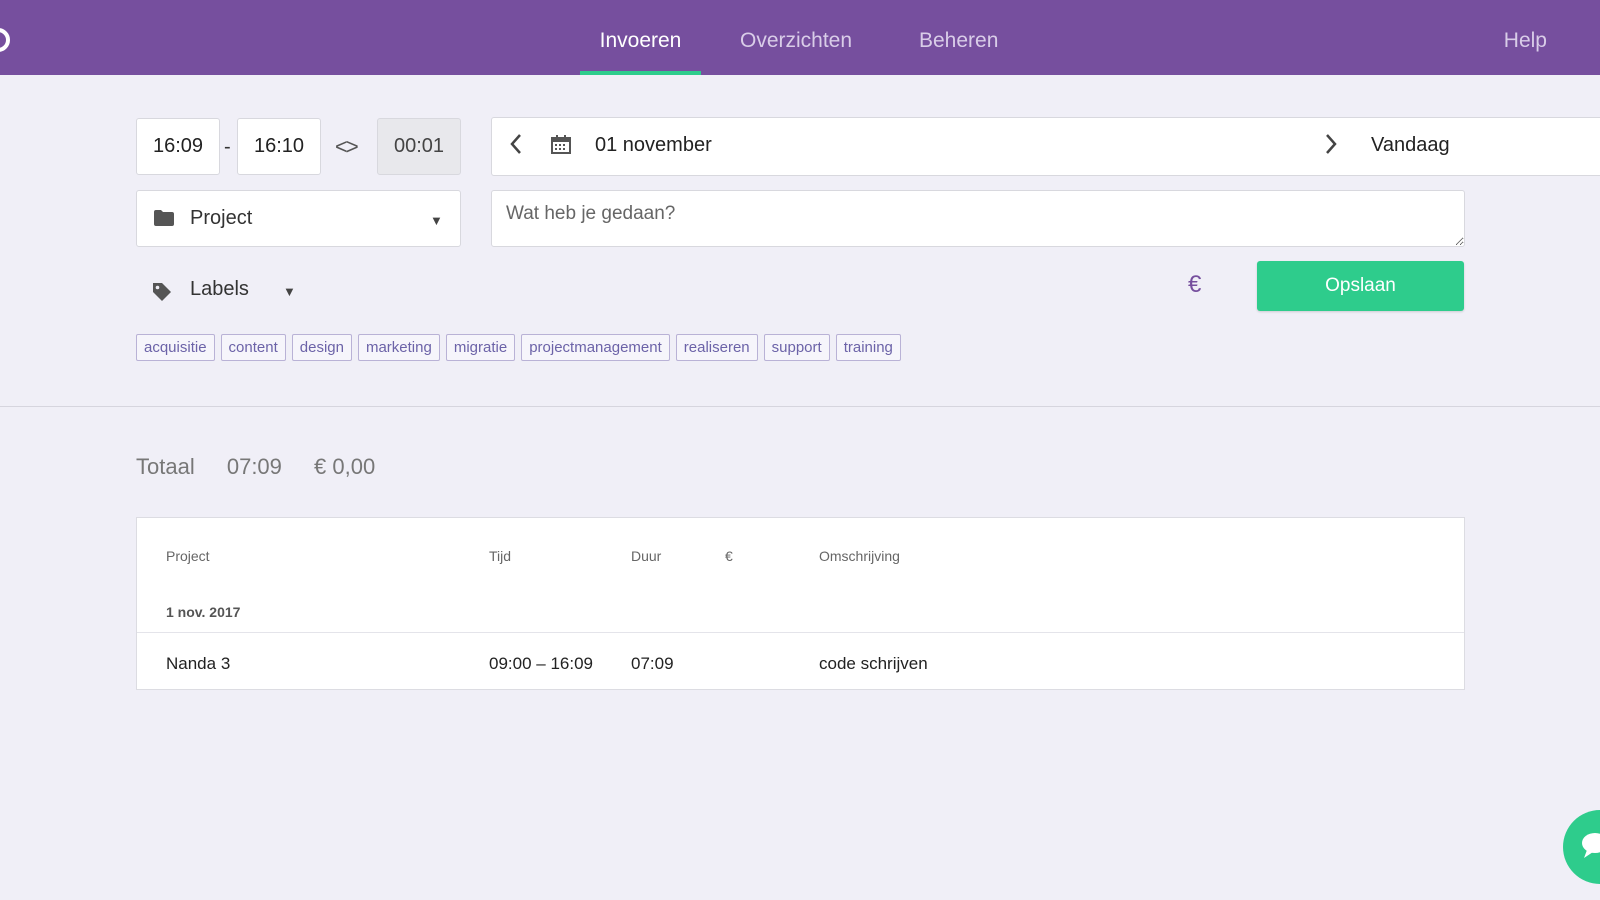 Image resolution: width=1600 pixels, height=900 pixels. Describe the element at coordinates (796, 347) in the screenshot. I see `tag-support: support` at that location.